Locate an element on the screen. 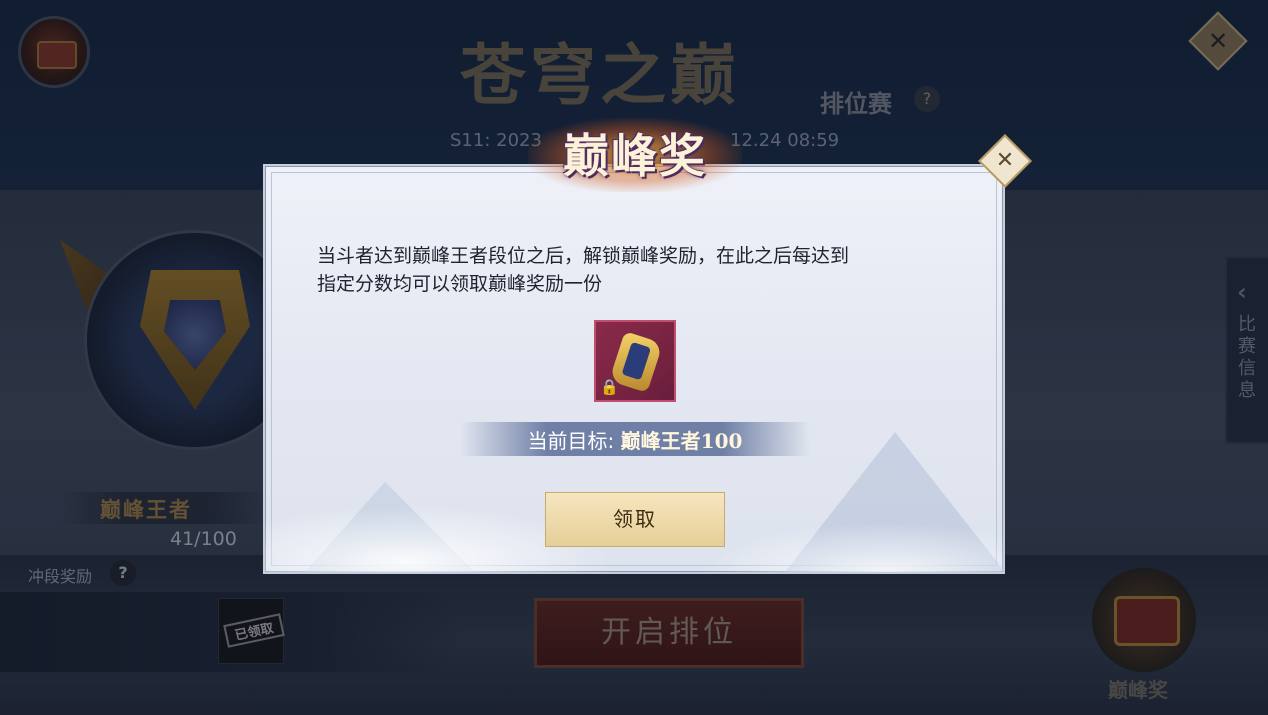 This screenshot has height=715, width=1268. description-line: 当斗者达到巅峰王者段位之后，解锁巅峰奖励，在此之后每达到 is located at coordinates (583, 256).